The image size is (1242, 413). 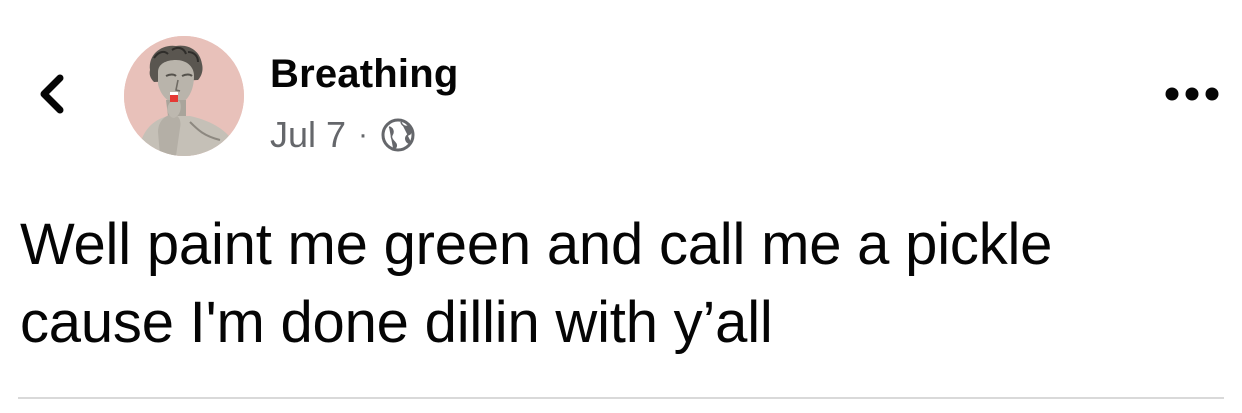 What do you see at coordinates (398, 135) in the screenshot?
I see `globe-icon` at bounding box center [398, 135].